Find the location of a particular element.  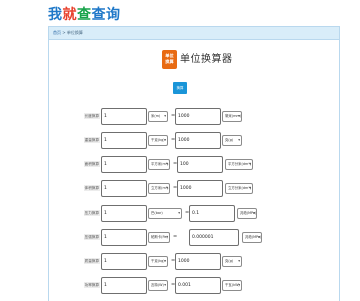

from-unit-select: 帕斯卡(Pa) ▾ is located at coordinates (159, 237).